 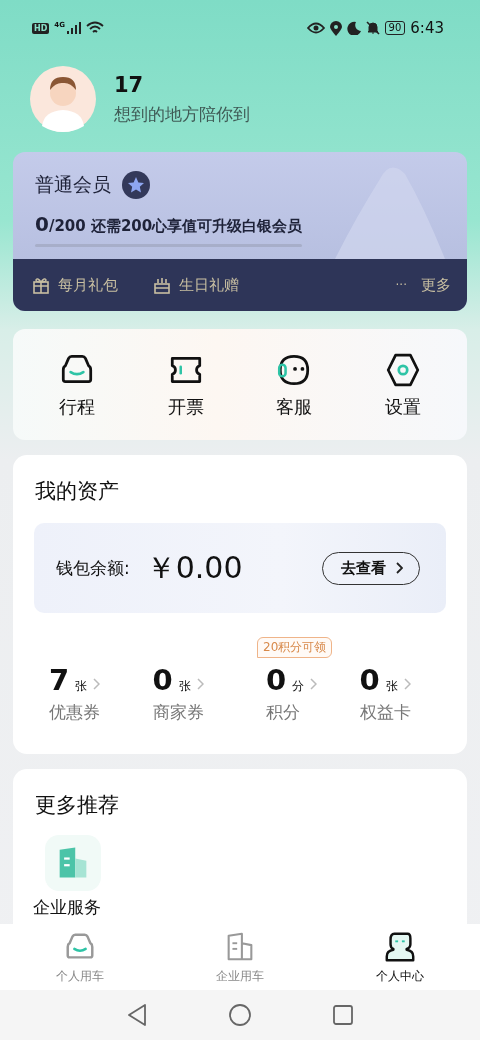 I want to click on membership-card: 普通会员 0/200 还需200心享值可升级白银会员 每月礼包 生日礼赠 ··· 更多, so click(x=240, y=231).